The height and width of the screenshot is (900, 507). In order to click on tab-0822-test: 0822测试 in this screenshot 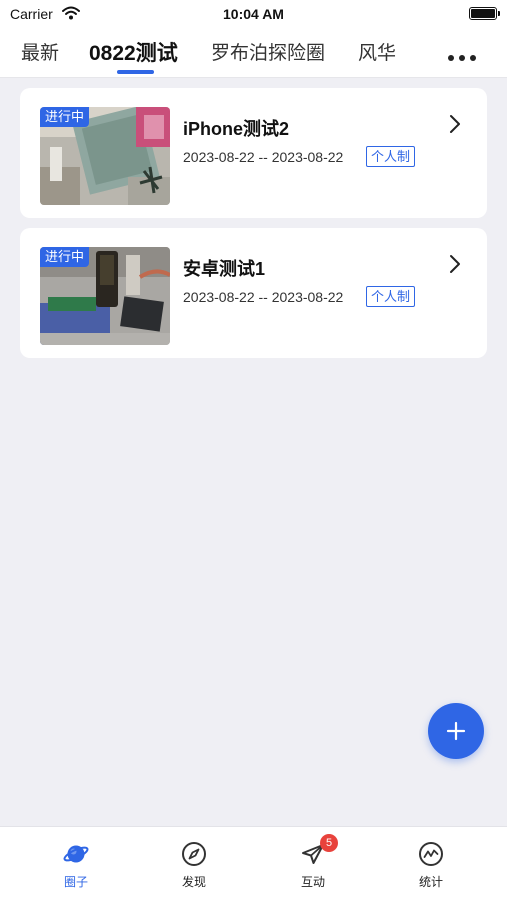, I will do `click(133, 52)`.